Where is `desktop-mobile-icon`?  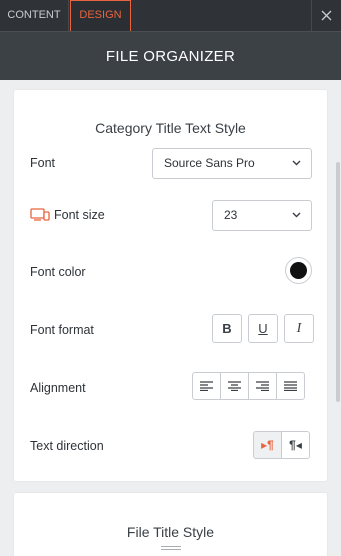 desktop-mobile-icon is located at coordinates (40, 214).